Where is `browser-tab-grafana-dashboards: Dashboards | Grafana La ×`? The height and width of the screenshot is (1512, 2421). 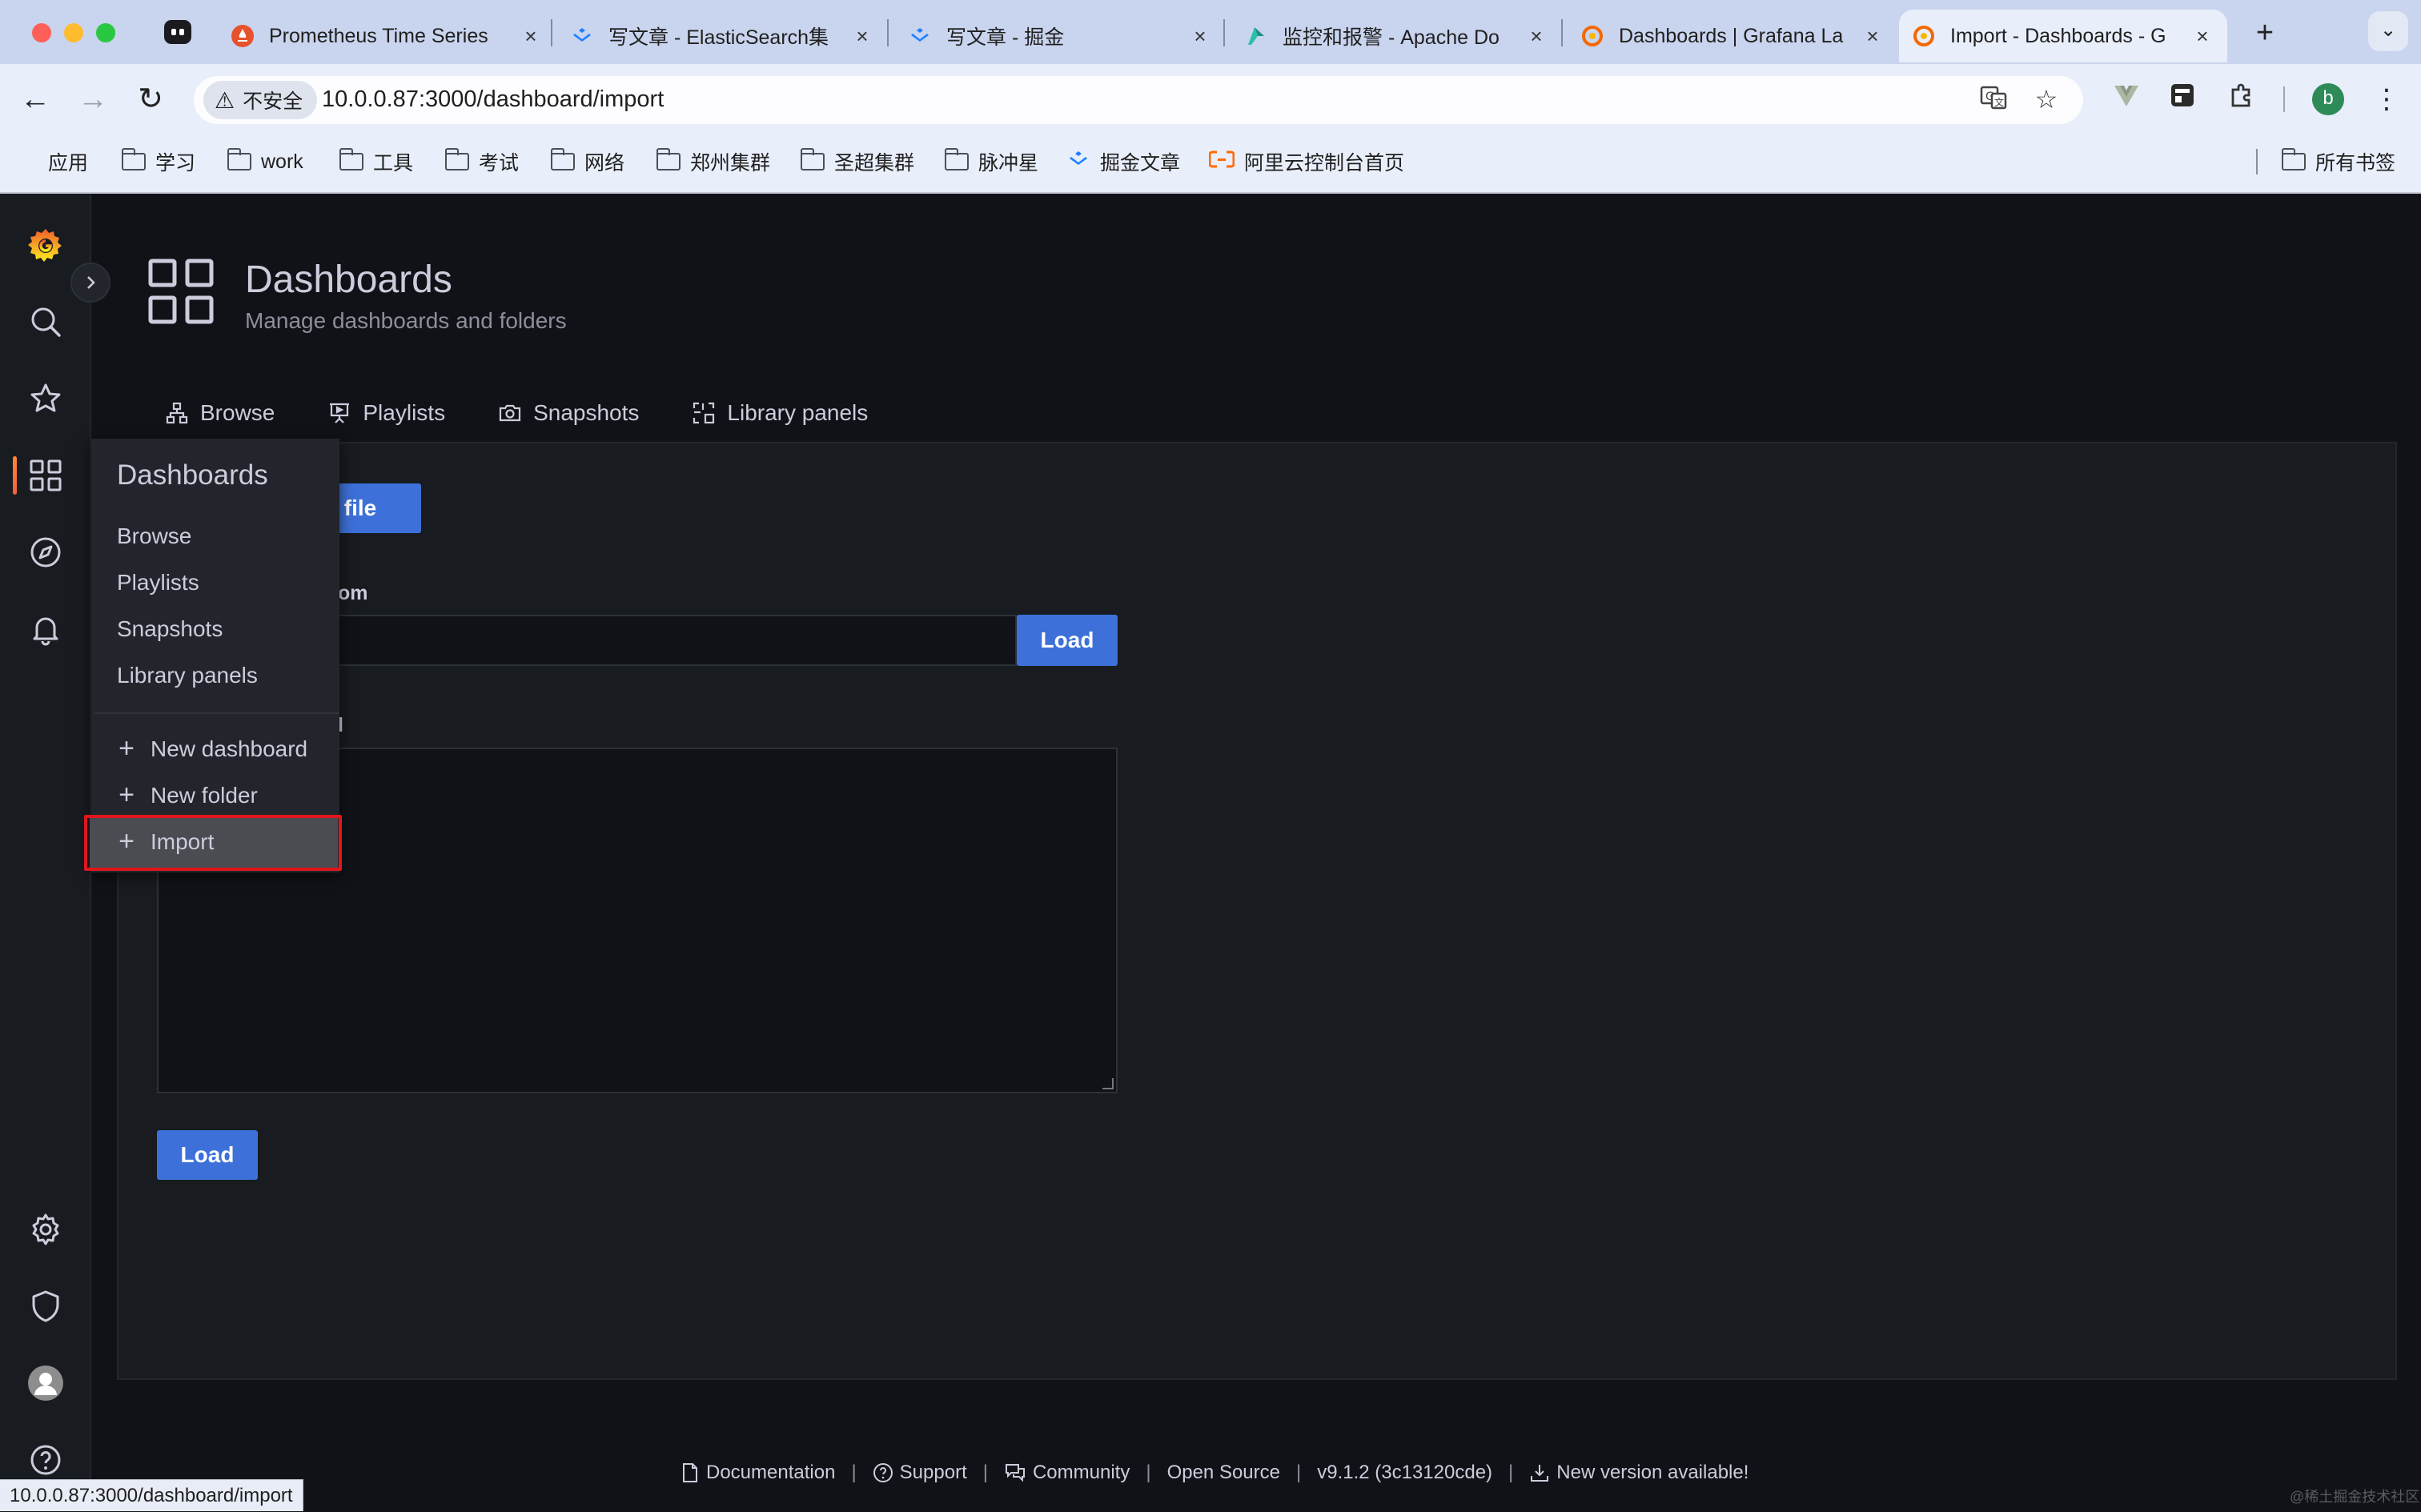
browser-tab-grafana-dashboards: Dashboards | Grafana La × is located at coordinates (1733, 36).